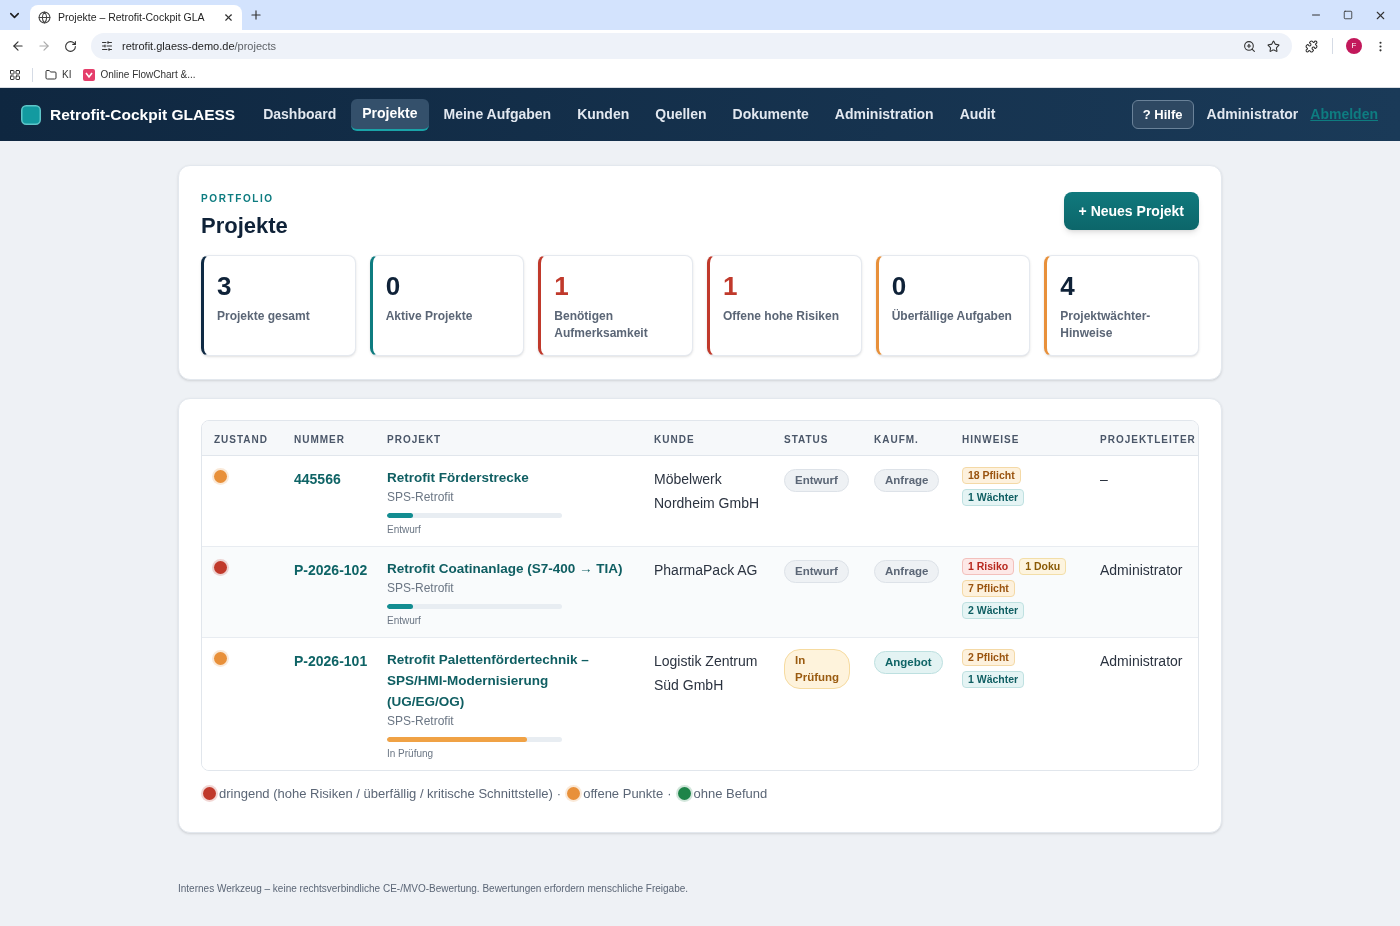 The width and height of the screenshot is (1400, 926). I want to click on kpi-label: Projekte gesamt, so click(264, 316).